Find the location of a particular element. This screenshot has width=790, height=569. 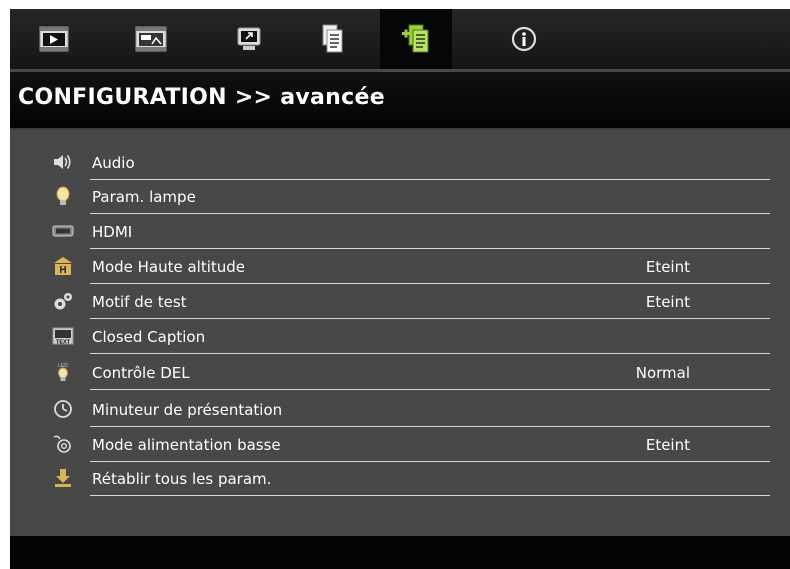

menu-item-label: Minuteur de présentation is located at coordinates (187, 410).